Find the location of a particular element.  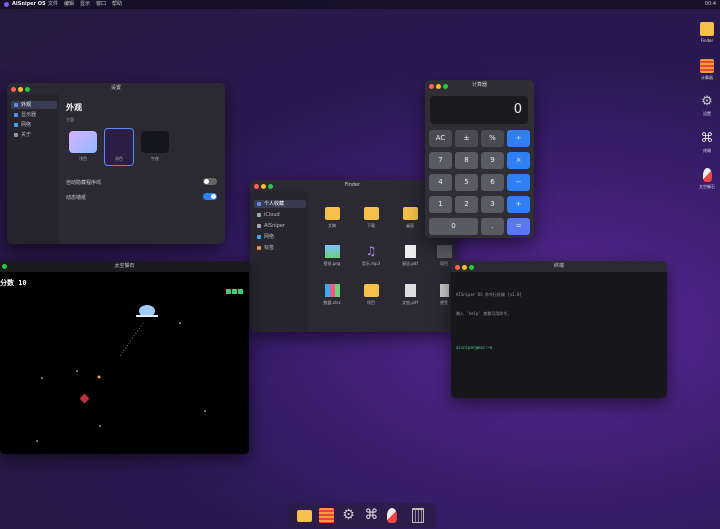

theme-light is located at coordinates (83, 142).